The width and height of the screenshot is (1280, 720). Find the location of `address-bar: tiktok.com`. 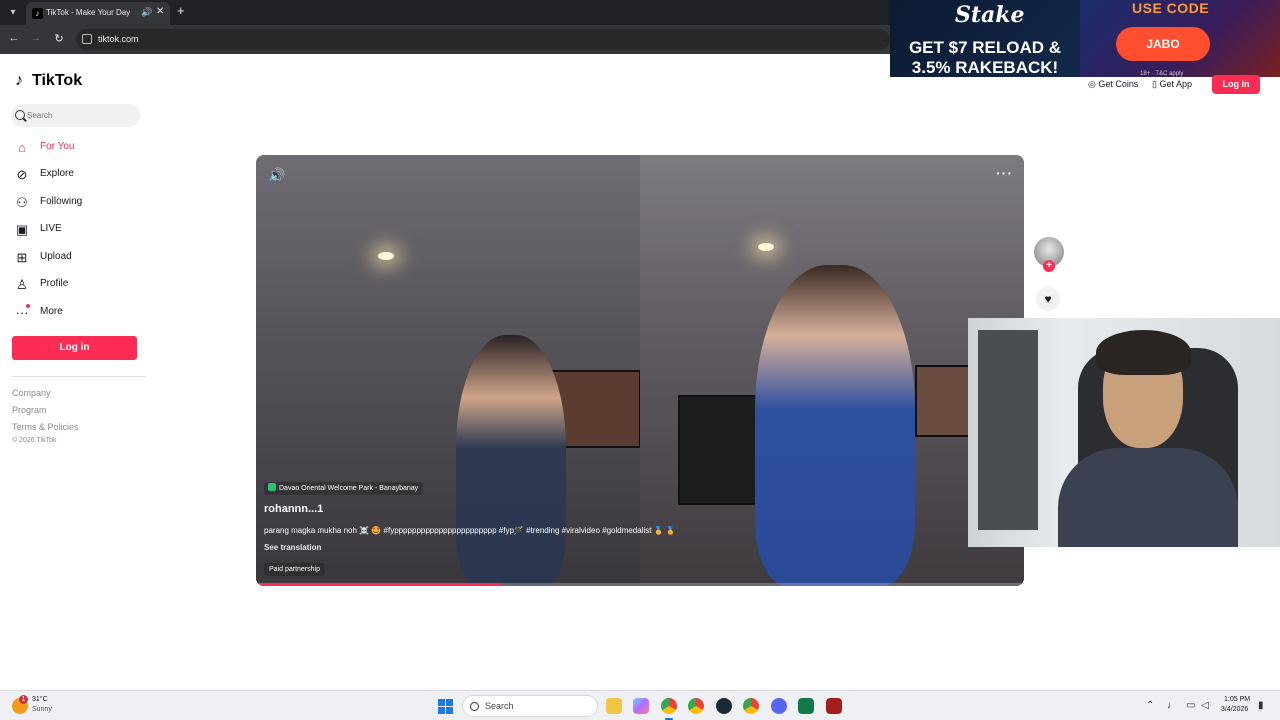

address-bar: tiktok.com is located at coordinates (483, 39).